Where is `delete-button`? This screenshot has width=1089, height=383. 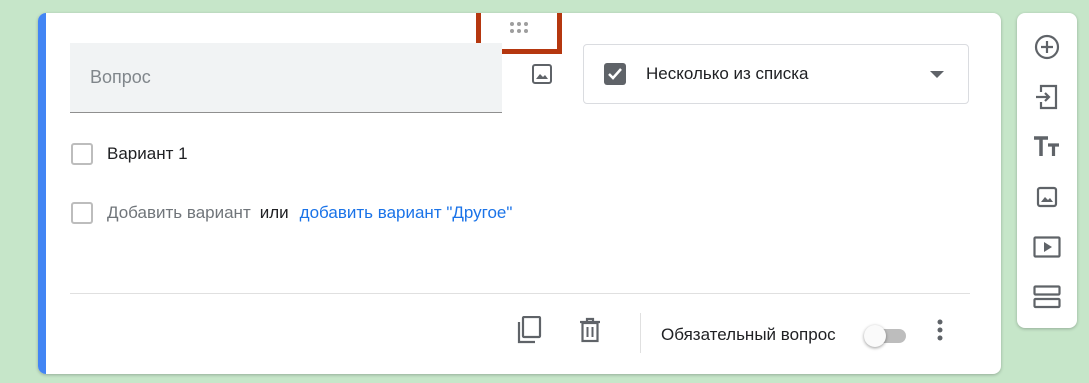
delete-button is located at coordinates (590, 330).